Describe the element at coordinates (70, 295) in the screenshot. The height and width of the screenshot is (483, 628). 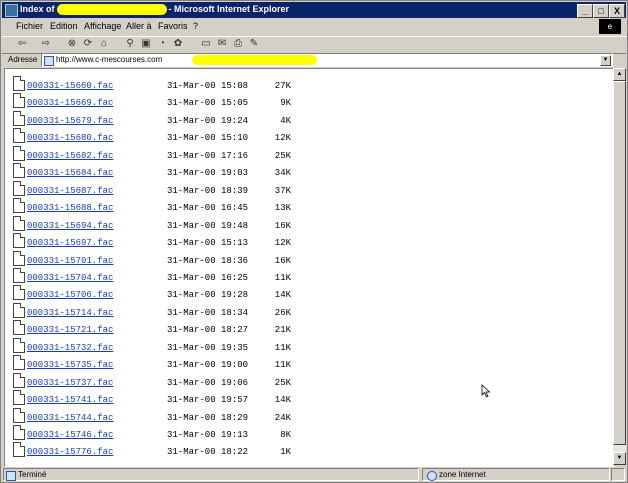
I see `file-link: 000331-15706.fac` at that location.